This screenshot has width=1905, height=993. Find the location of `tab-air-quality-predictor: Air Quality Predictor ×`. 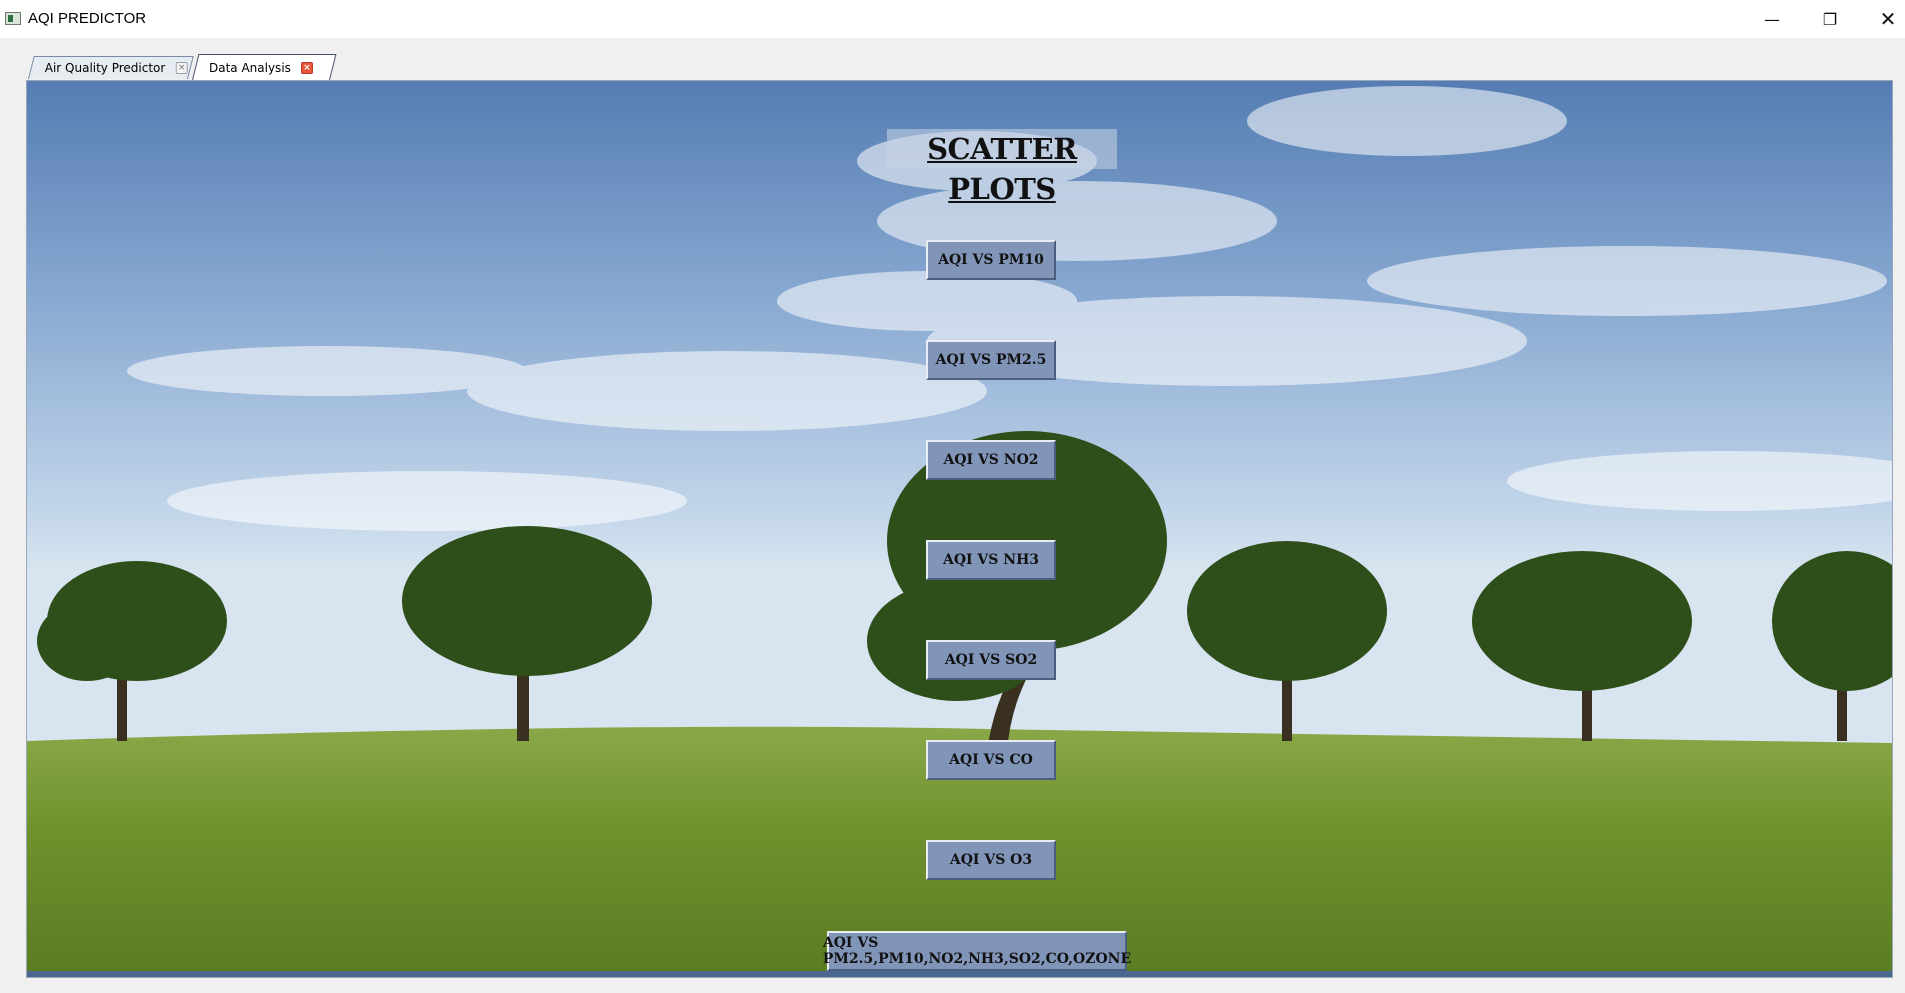

tab-air-quality-predictor: Air Quality Predictor × is located at coordinates (111, 67).